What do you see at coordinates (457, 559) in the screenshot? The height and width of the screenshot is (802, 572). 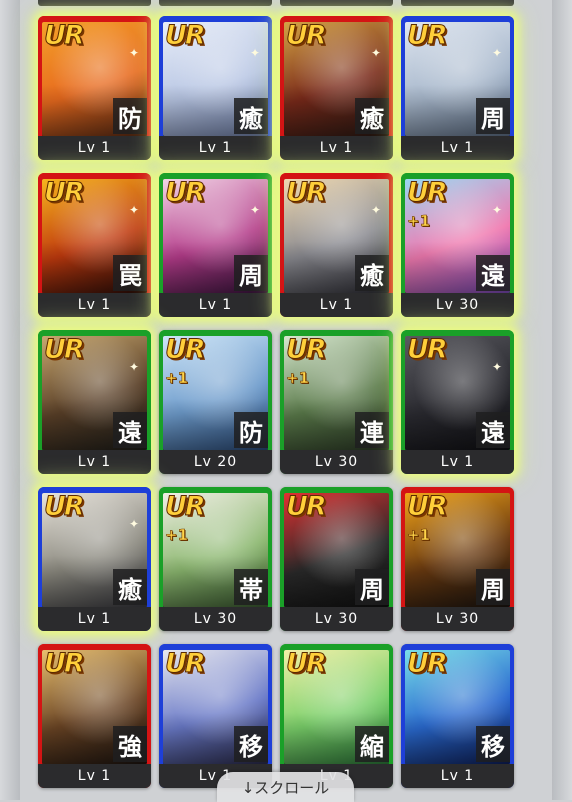 I see `character-card: UR +1 周 Lv 30` at bounding box center [457, 559].